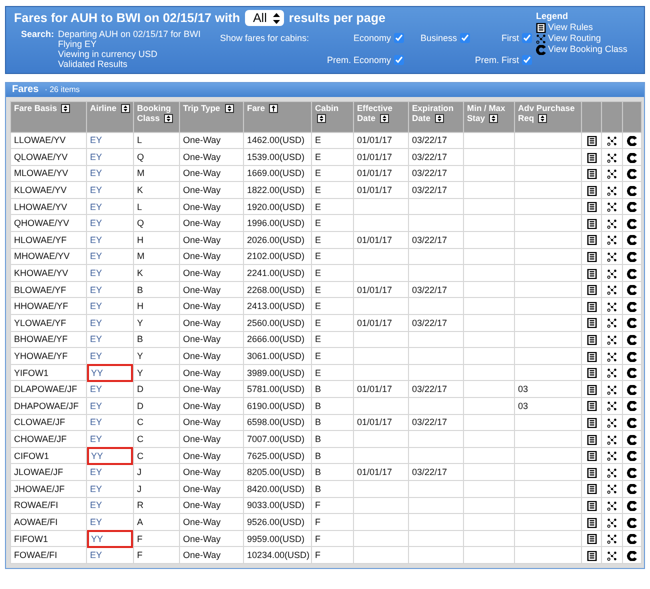 Image resolution: width=650 pixels, height=589 pixels. What do you see at coordinates (588, 49) in the screenshot?
I see `legend-label: View Booking Class` at bounding box center [588, 49].